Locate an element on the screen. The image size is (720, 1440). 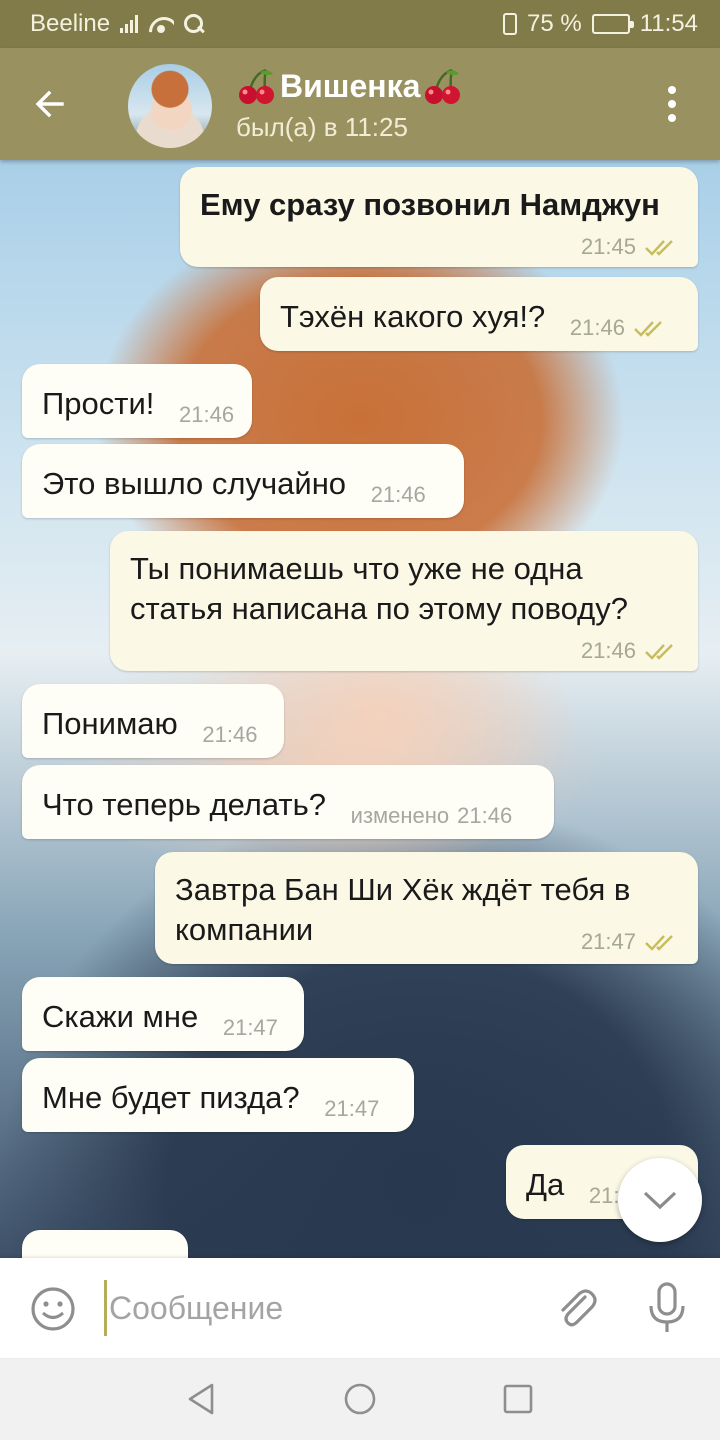
message-time: 21:45 is located at coordinates (608, 246).